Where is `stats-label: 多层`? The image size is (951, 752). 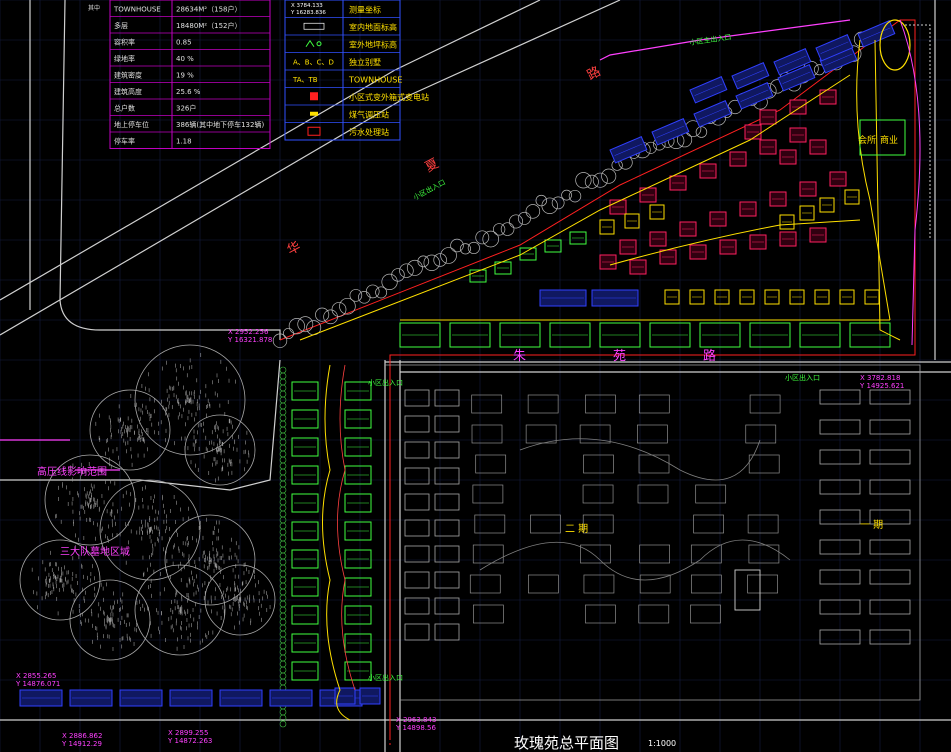 stats-label: 多层 is located at coordinates (121, 25).